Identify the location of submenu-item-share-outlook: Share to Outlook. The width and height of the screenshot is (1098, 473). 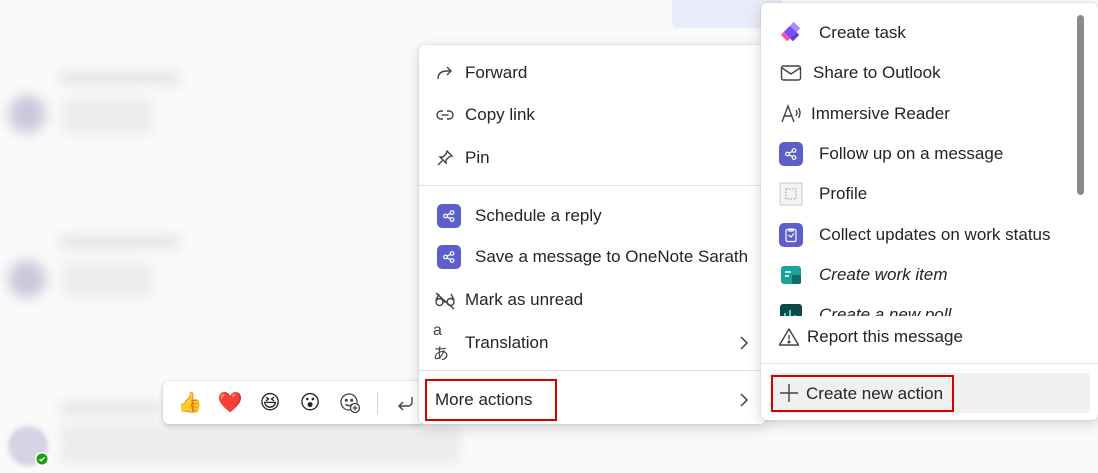
(922, 73).